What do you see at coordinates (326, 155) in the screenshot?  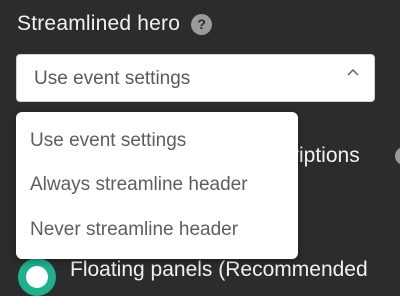 I see `partial-descriptions-label: riptions` at bounding box center [326, 155].